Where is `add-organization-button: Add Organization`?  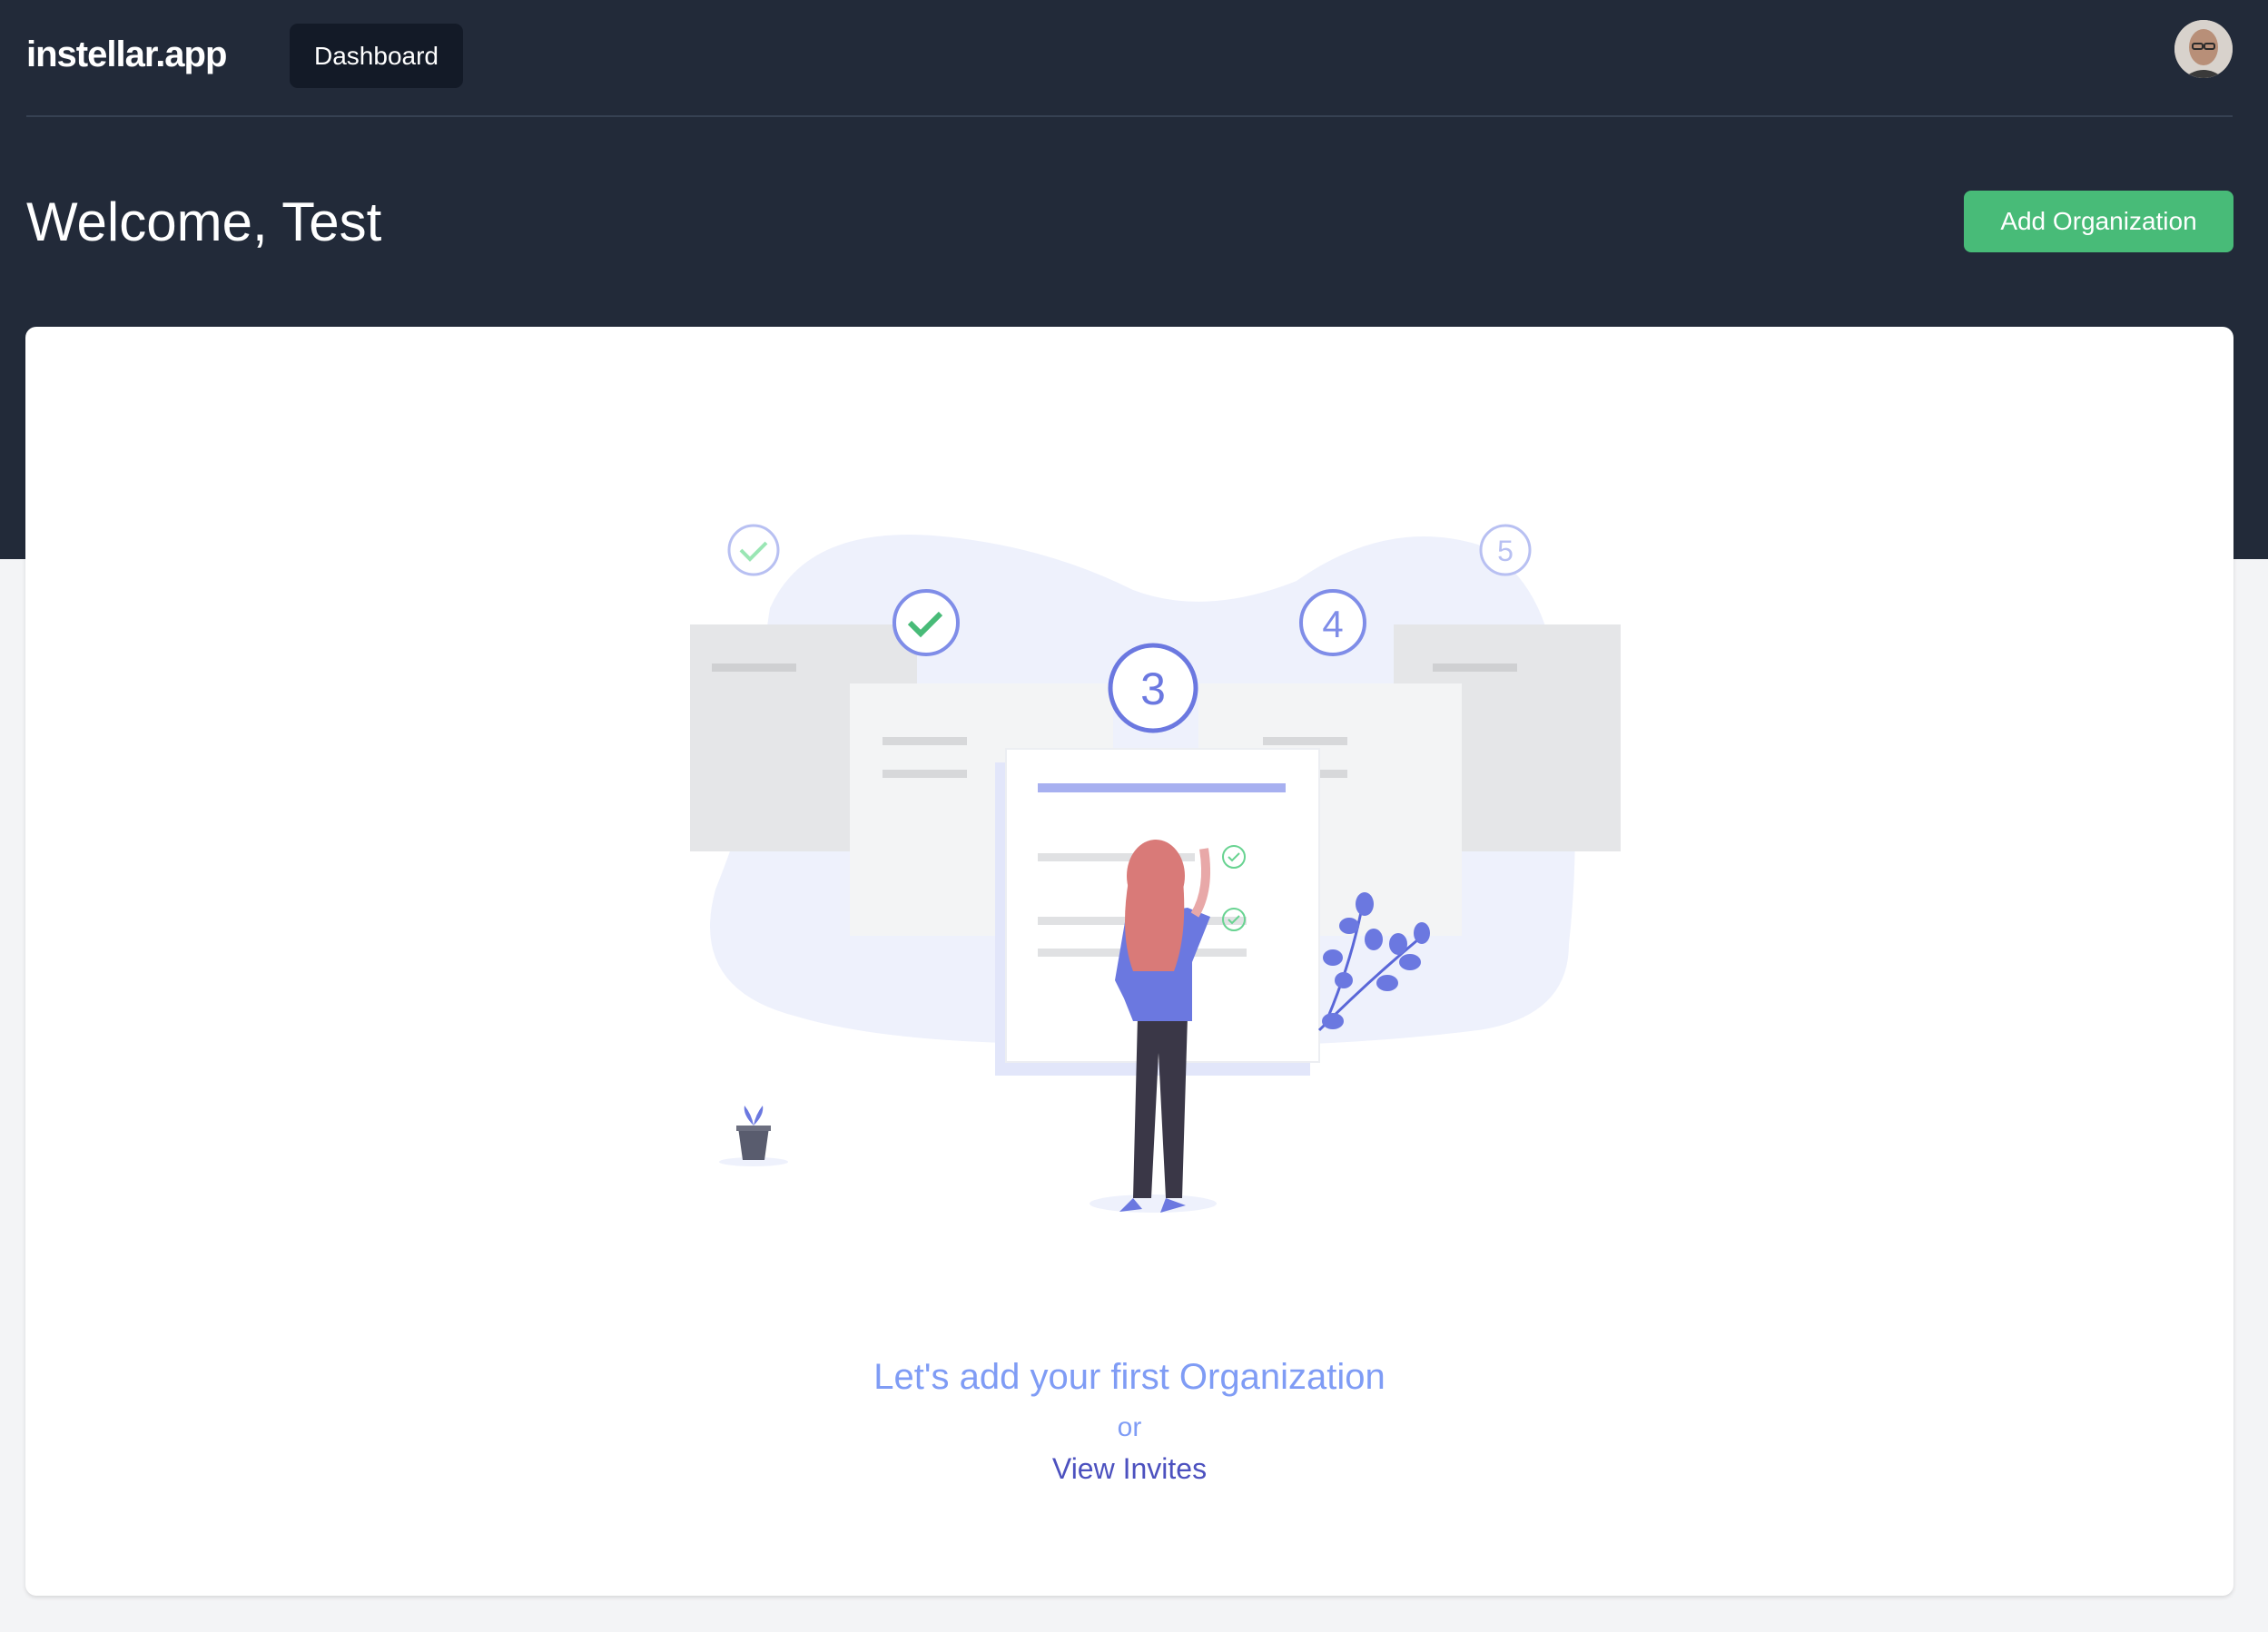
add-organization-button: Add Organization is located at coordinates (2098, 221).